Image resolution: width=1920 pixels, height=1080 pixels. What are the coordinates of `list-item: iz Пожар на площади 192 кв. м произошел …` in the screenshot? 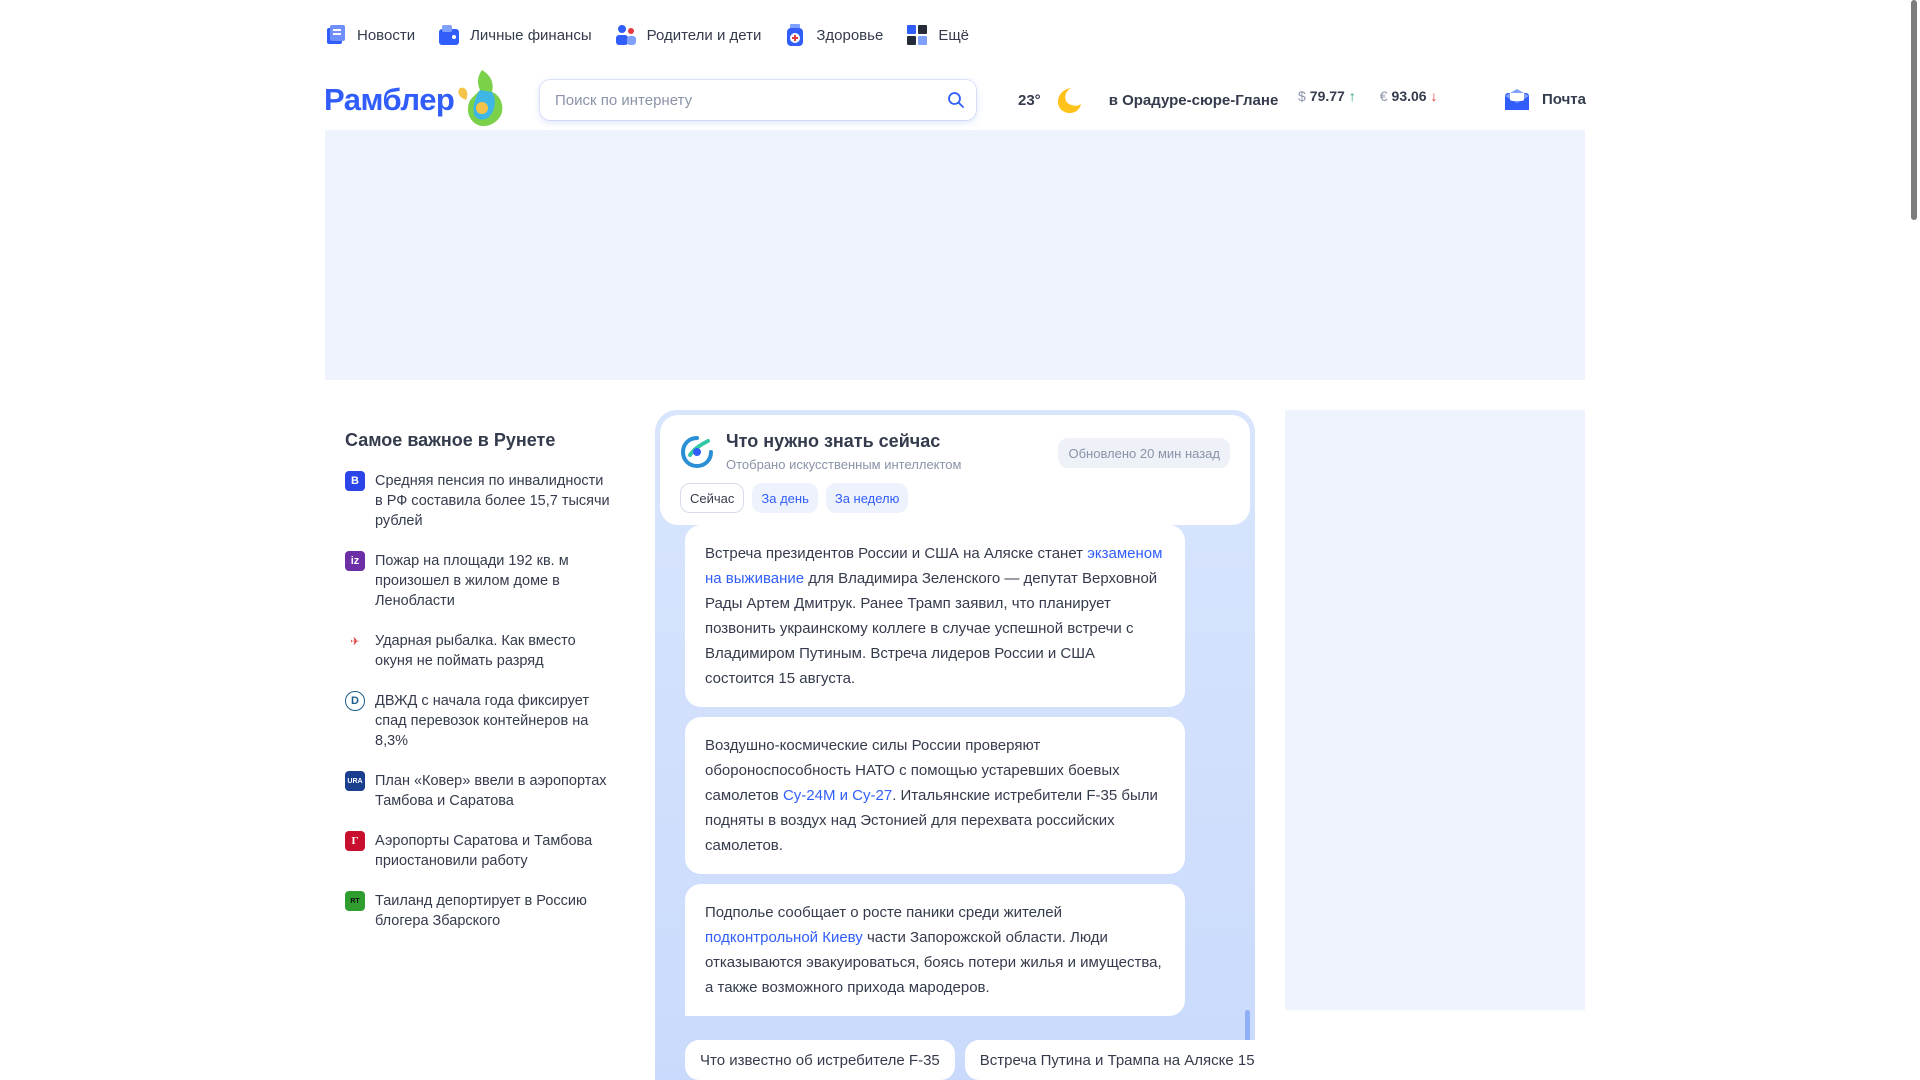 It's located at (480, 581).